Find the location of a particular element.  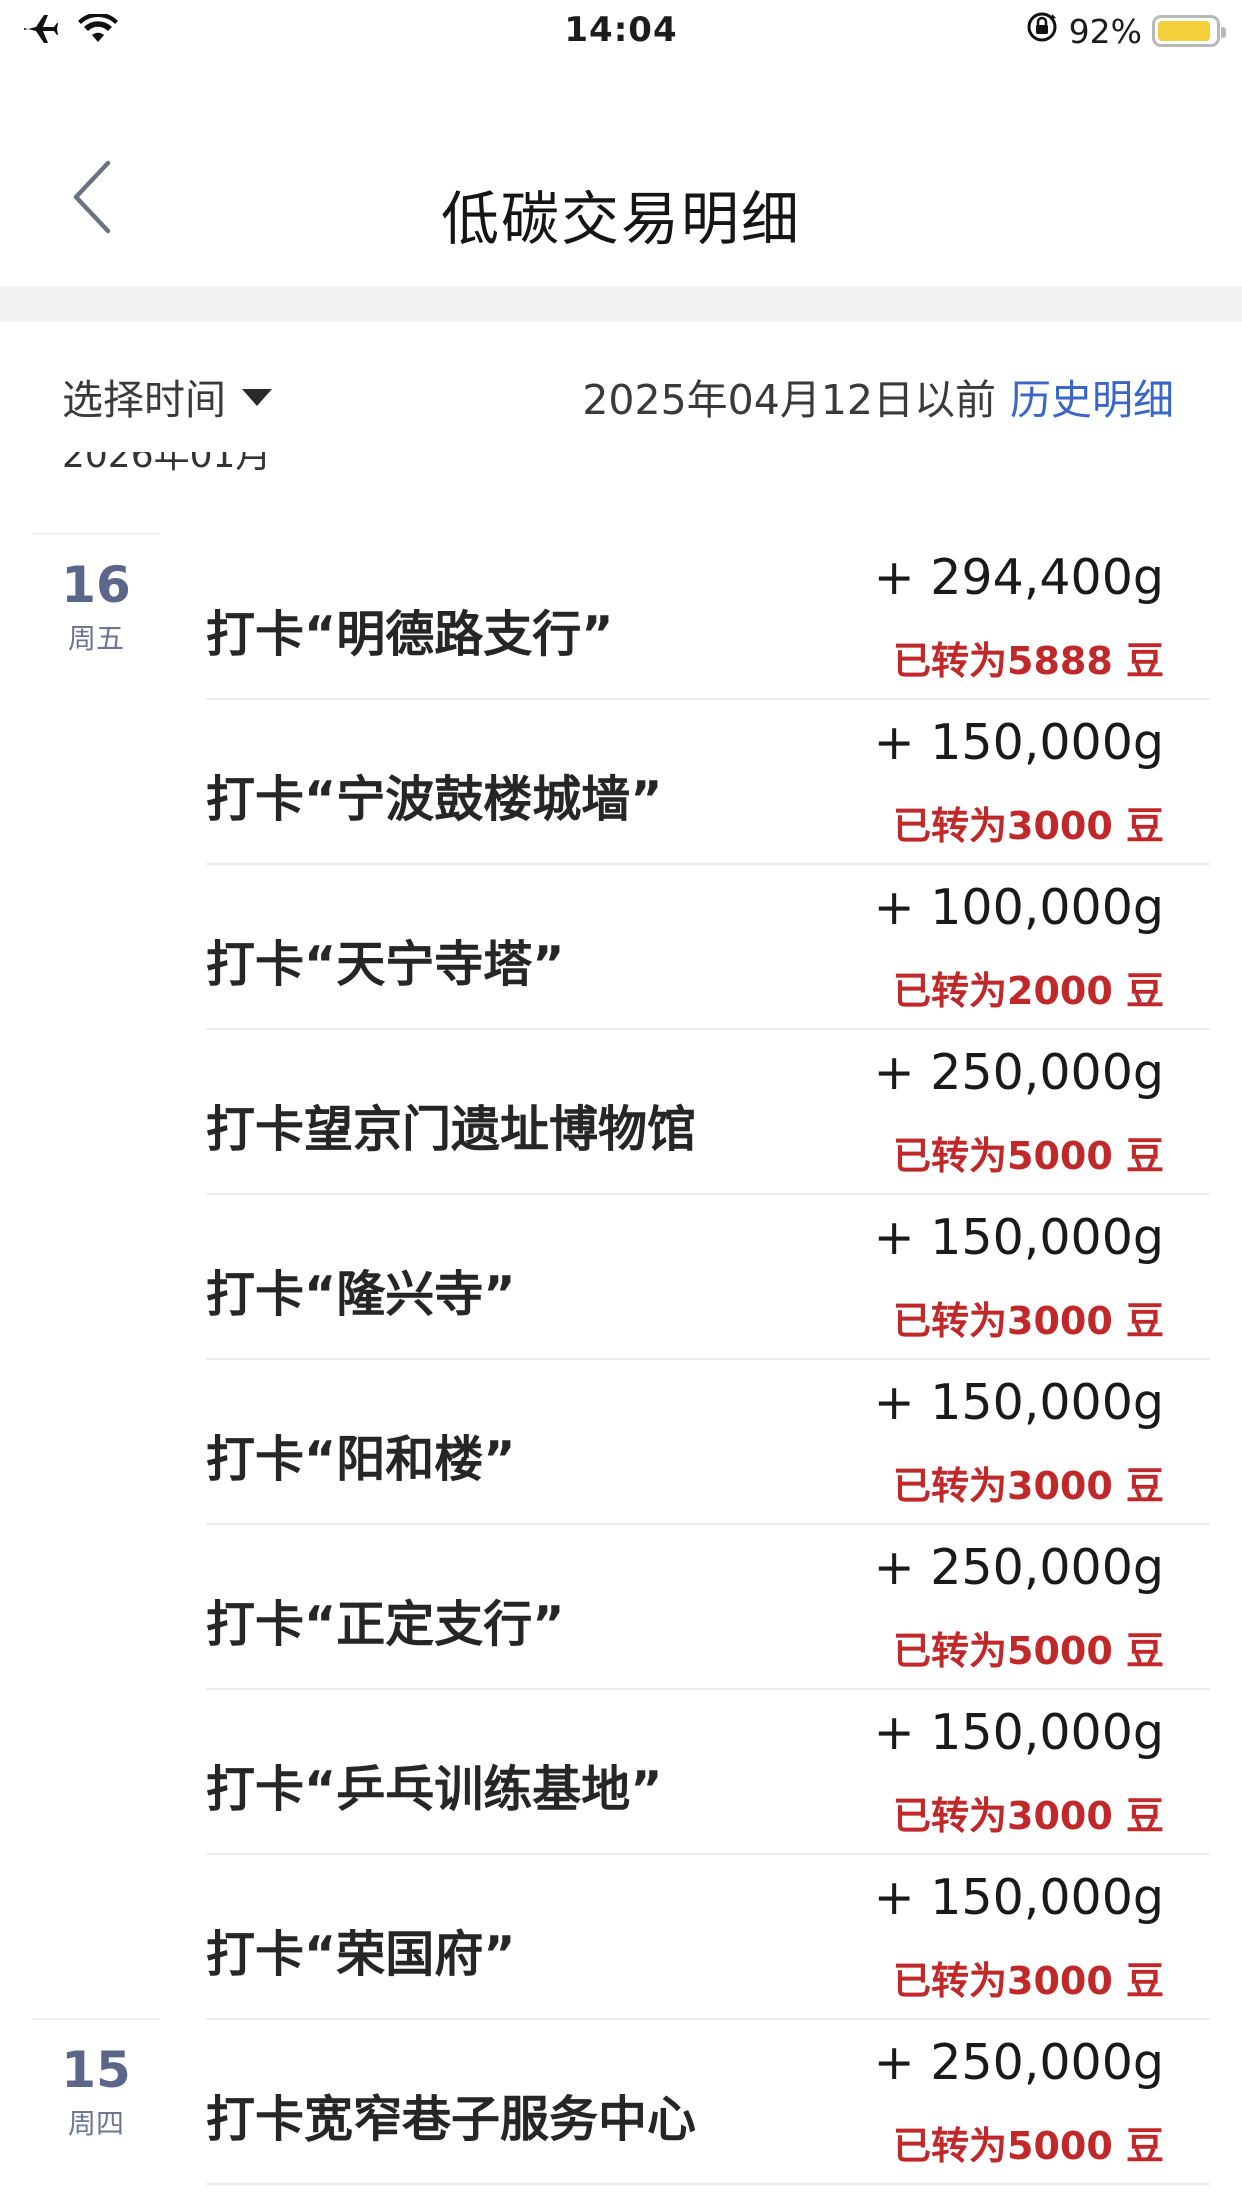

converted-beans: 已转为2000 豆 is located at coordinates (1028, 991).